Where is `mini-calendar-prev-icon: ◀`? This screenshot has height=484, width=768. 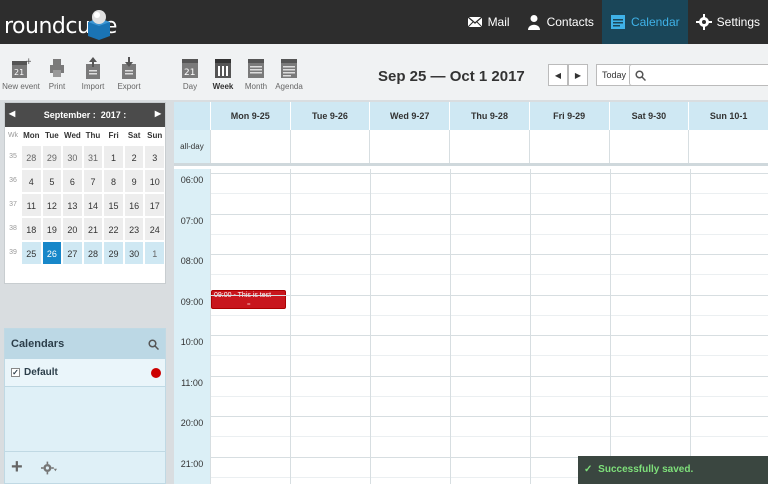 mini-calendar-prev-icon: ◀ is located at coordinates (12, 113).